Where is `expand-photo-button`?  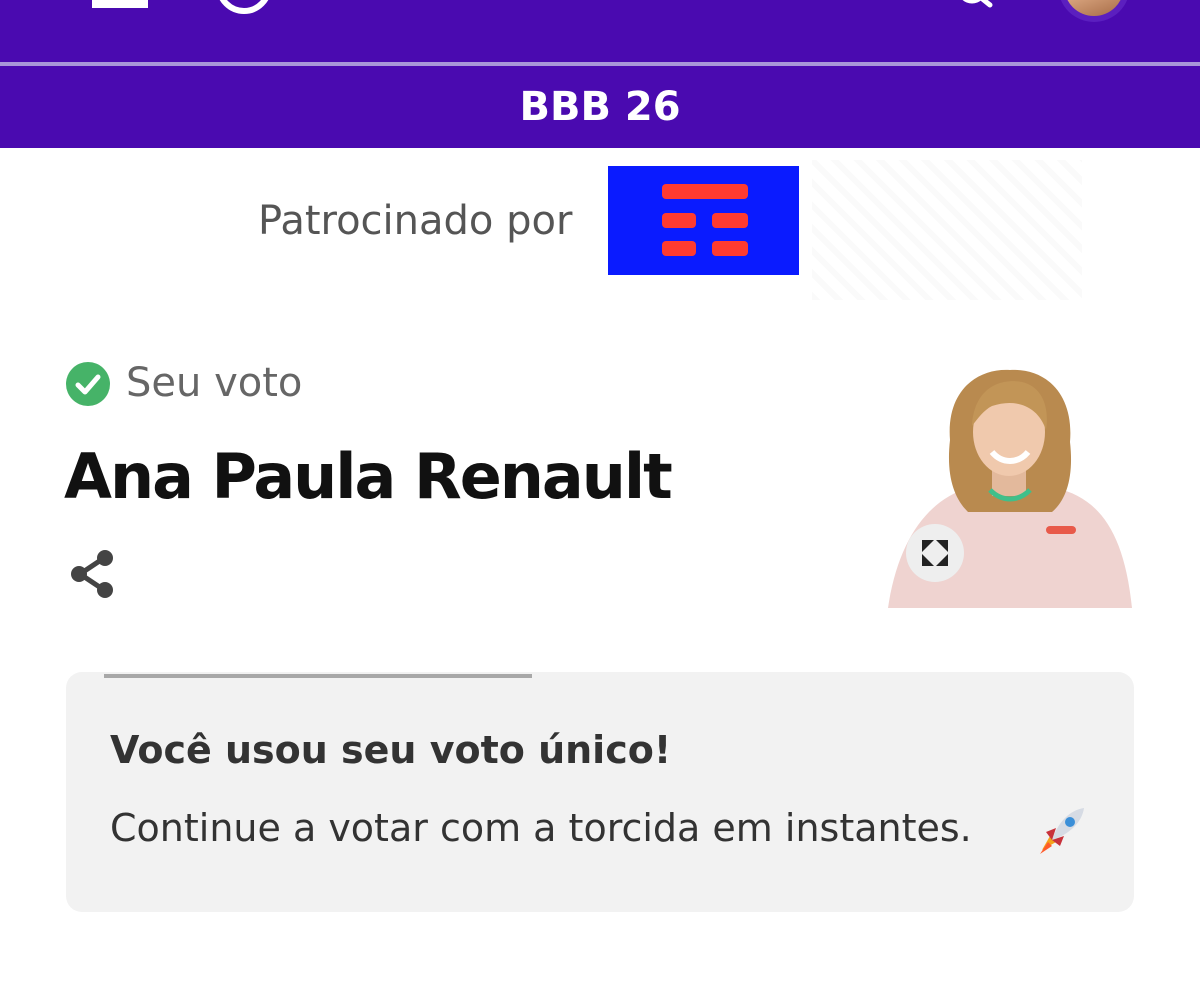
expand-photo-button is located at coordinates (935, 553).